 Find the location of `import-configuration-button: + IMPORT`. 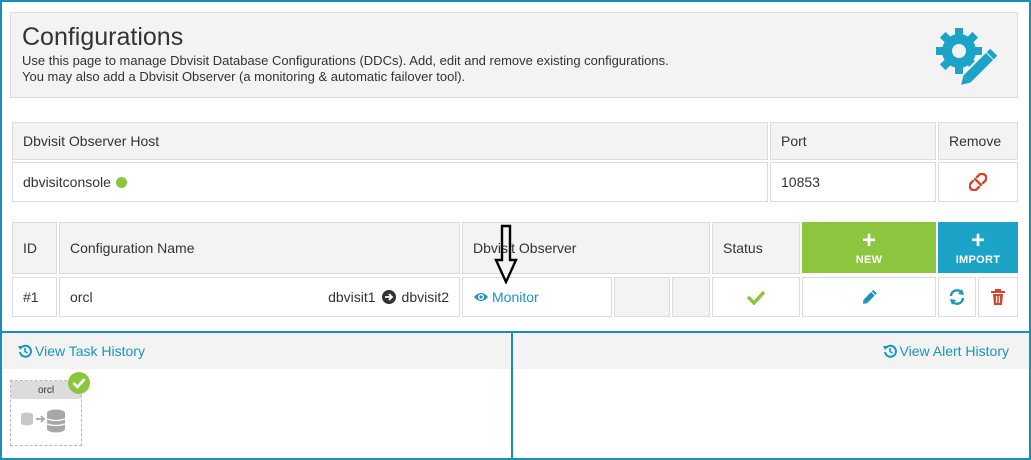

import-configuration-button: + IMPORT is located at coordinates (978, 247).